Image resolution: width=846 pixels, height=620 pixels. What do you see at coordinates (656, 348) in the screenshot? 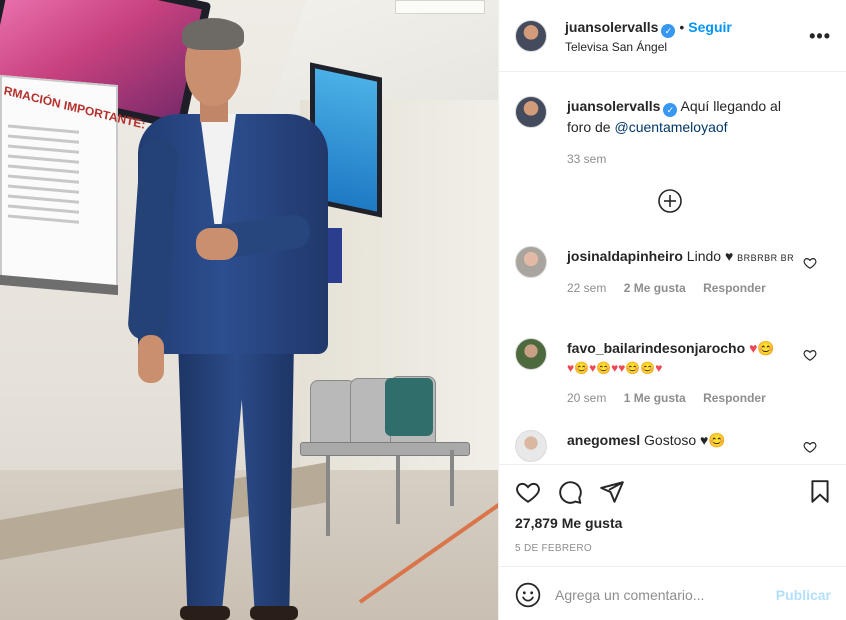
I see `comment-username: favo_bailarindesonjarocho` at bounding box center [656, 348].